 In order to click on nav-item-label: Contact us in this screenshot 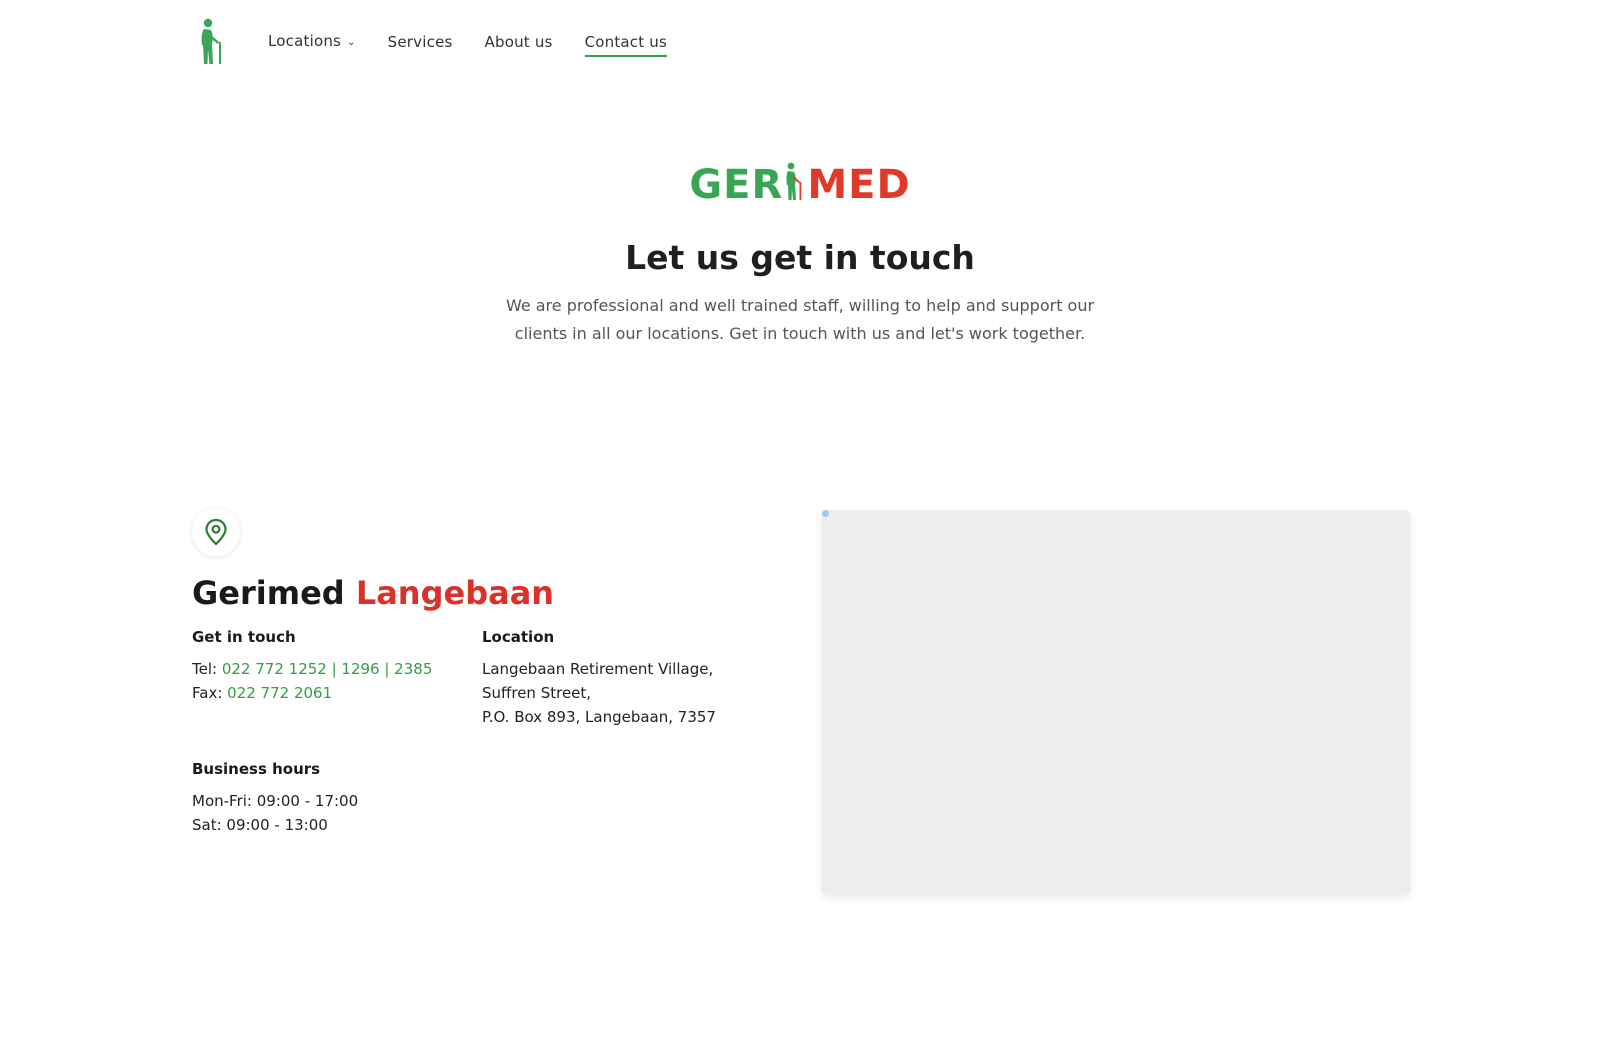, I will do `click(626, 42)`.